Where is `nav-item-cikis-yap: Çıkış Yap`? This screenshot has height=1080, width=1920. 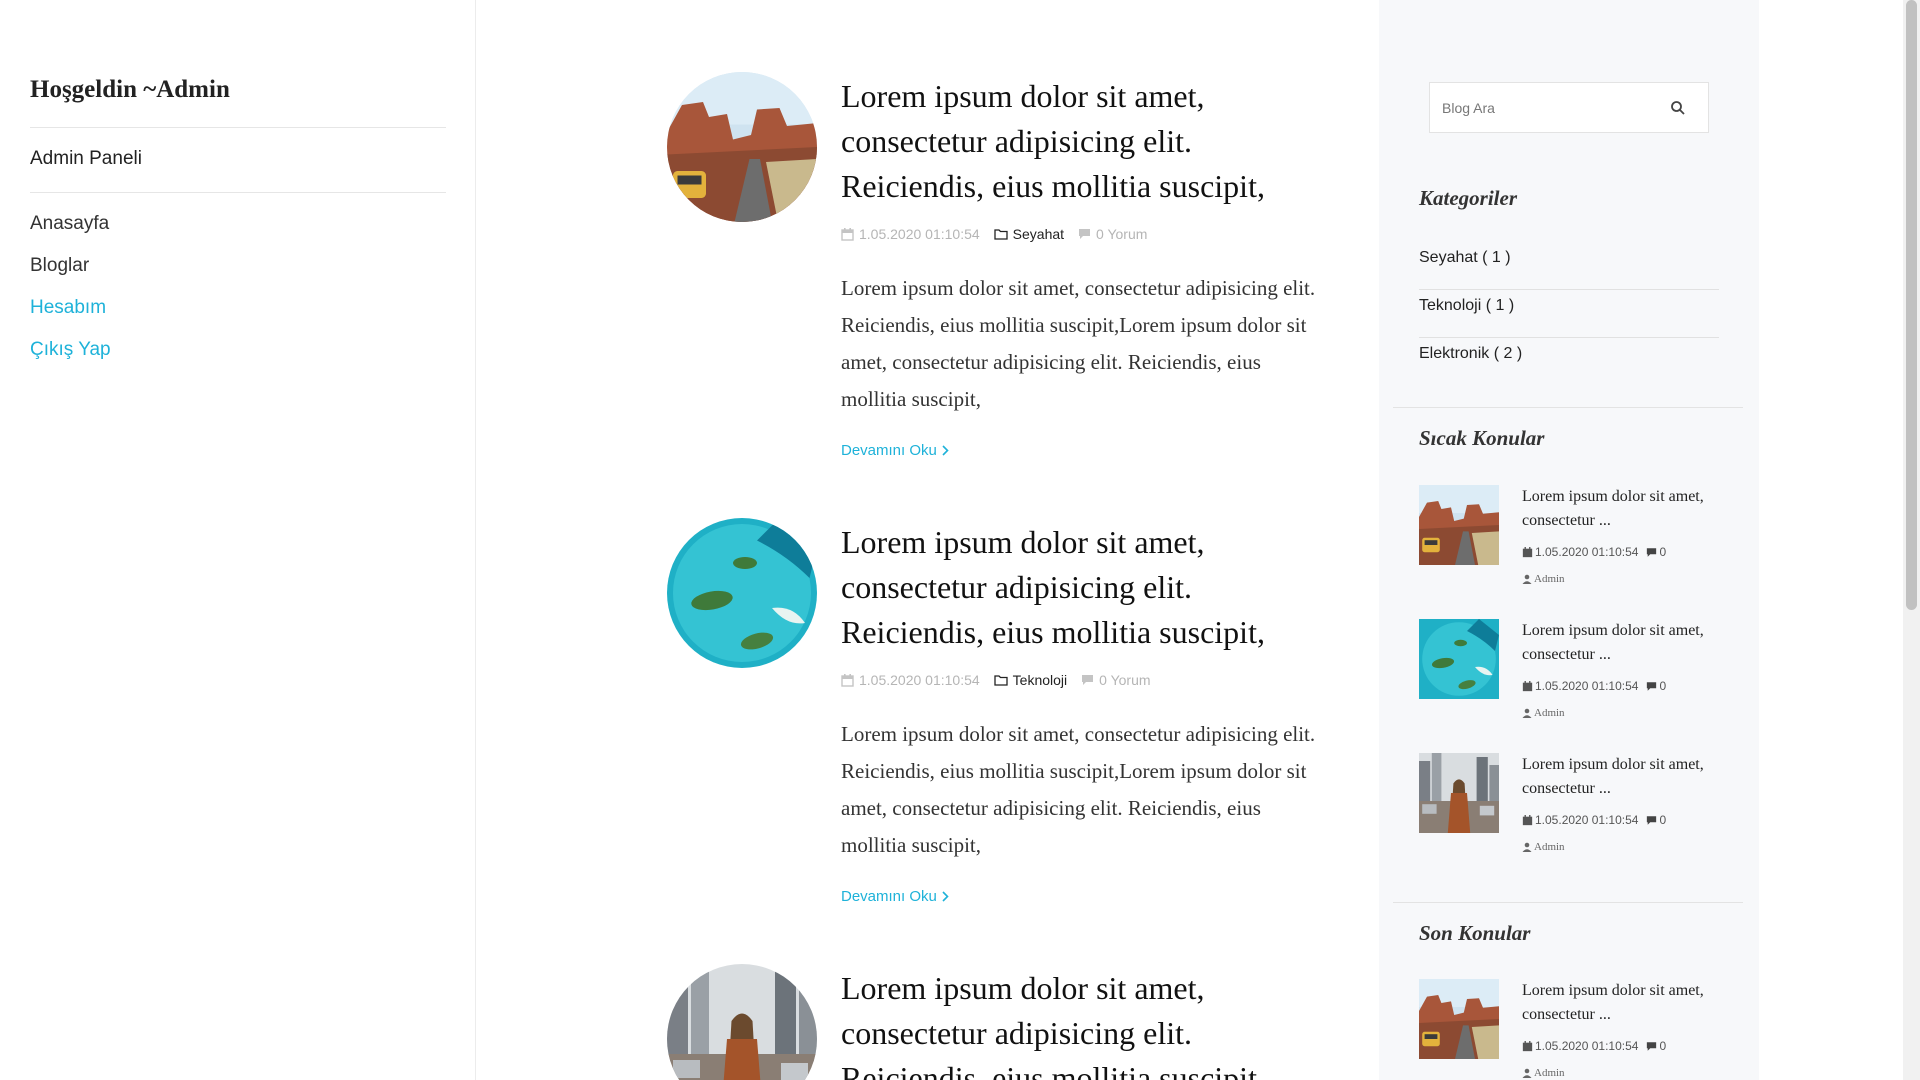
nav-item-cikis-yap: Çıkış Yap is located at coordinates (70, 359).